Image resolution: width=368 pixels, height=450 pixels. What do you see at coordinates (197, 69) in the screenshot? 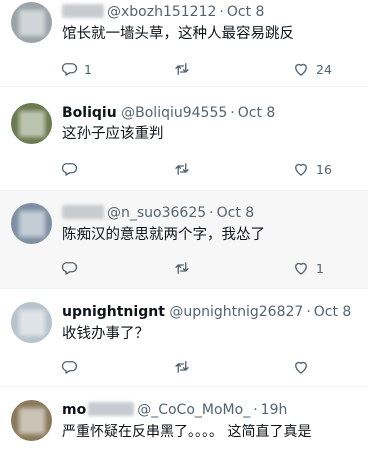
I see `action-bar: 1 24` at bounding box center [197, 69].